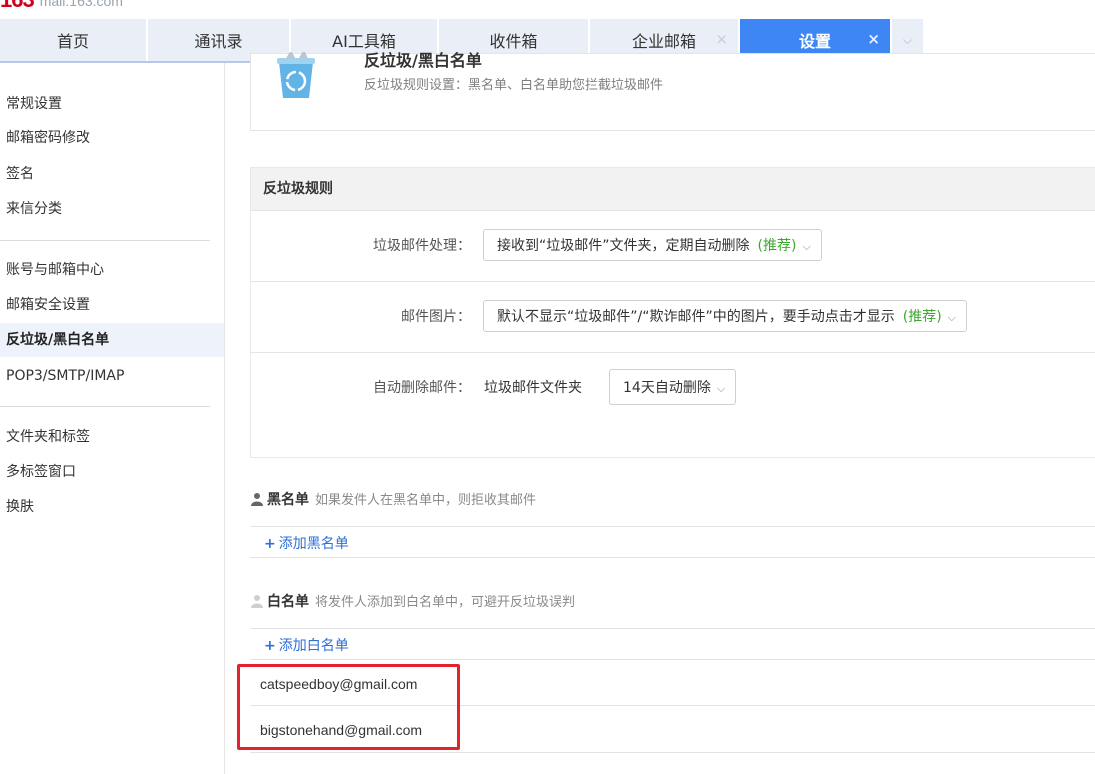 The image size is (1095, 774). What do you see at coordinates (623, 246) in the screenshot?
I see `select-value: 接收到“垃圾邮件”文件夹，定期自动删除` at bounding box center [623, 246].